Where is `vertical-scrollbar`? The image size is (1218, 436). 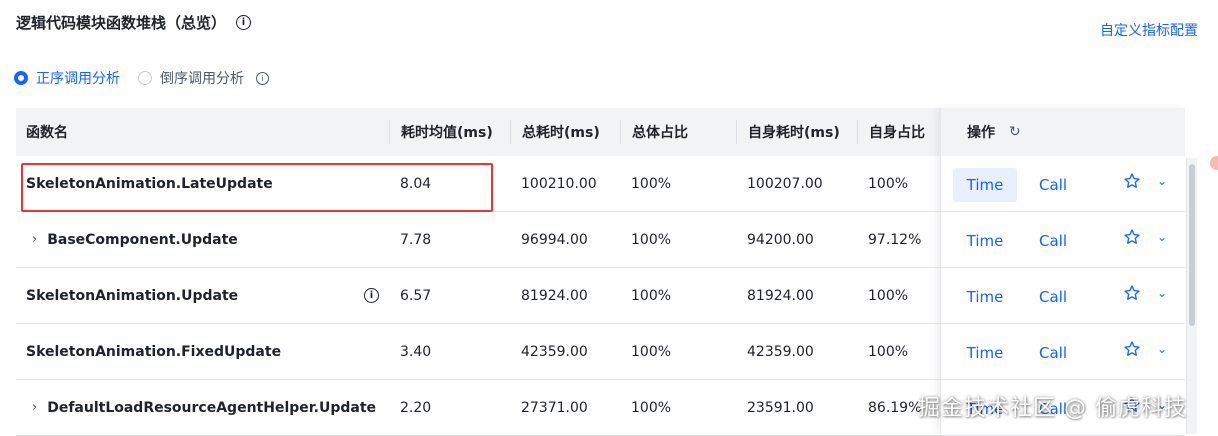 vertical-scrollbar is located at coordinates (1191, 296).